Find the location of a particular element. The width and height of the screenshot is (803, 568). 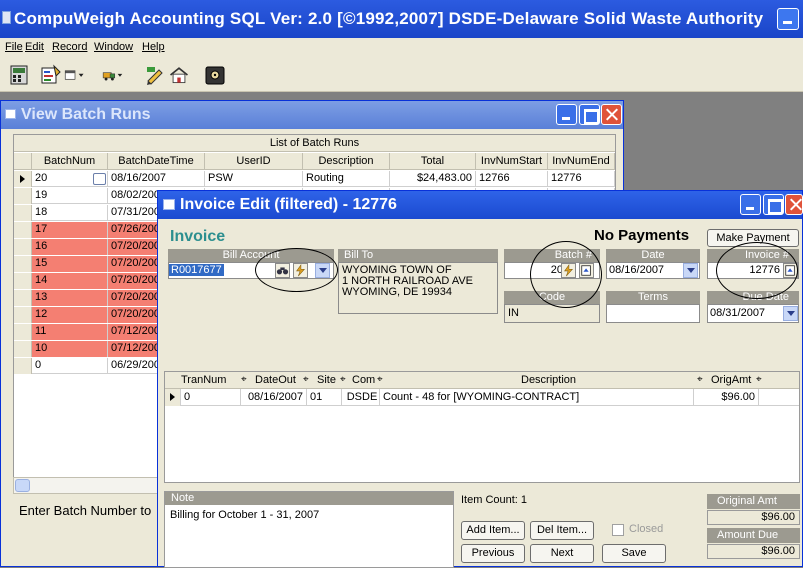

batch-cell-num: 15 is located at coordinates (70, 264).